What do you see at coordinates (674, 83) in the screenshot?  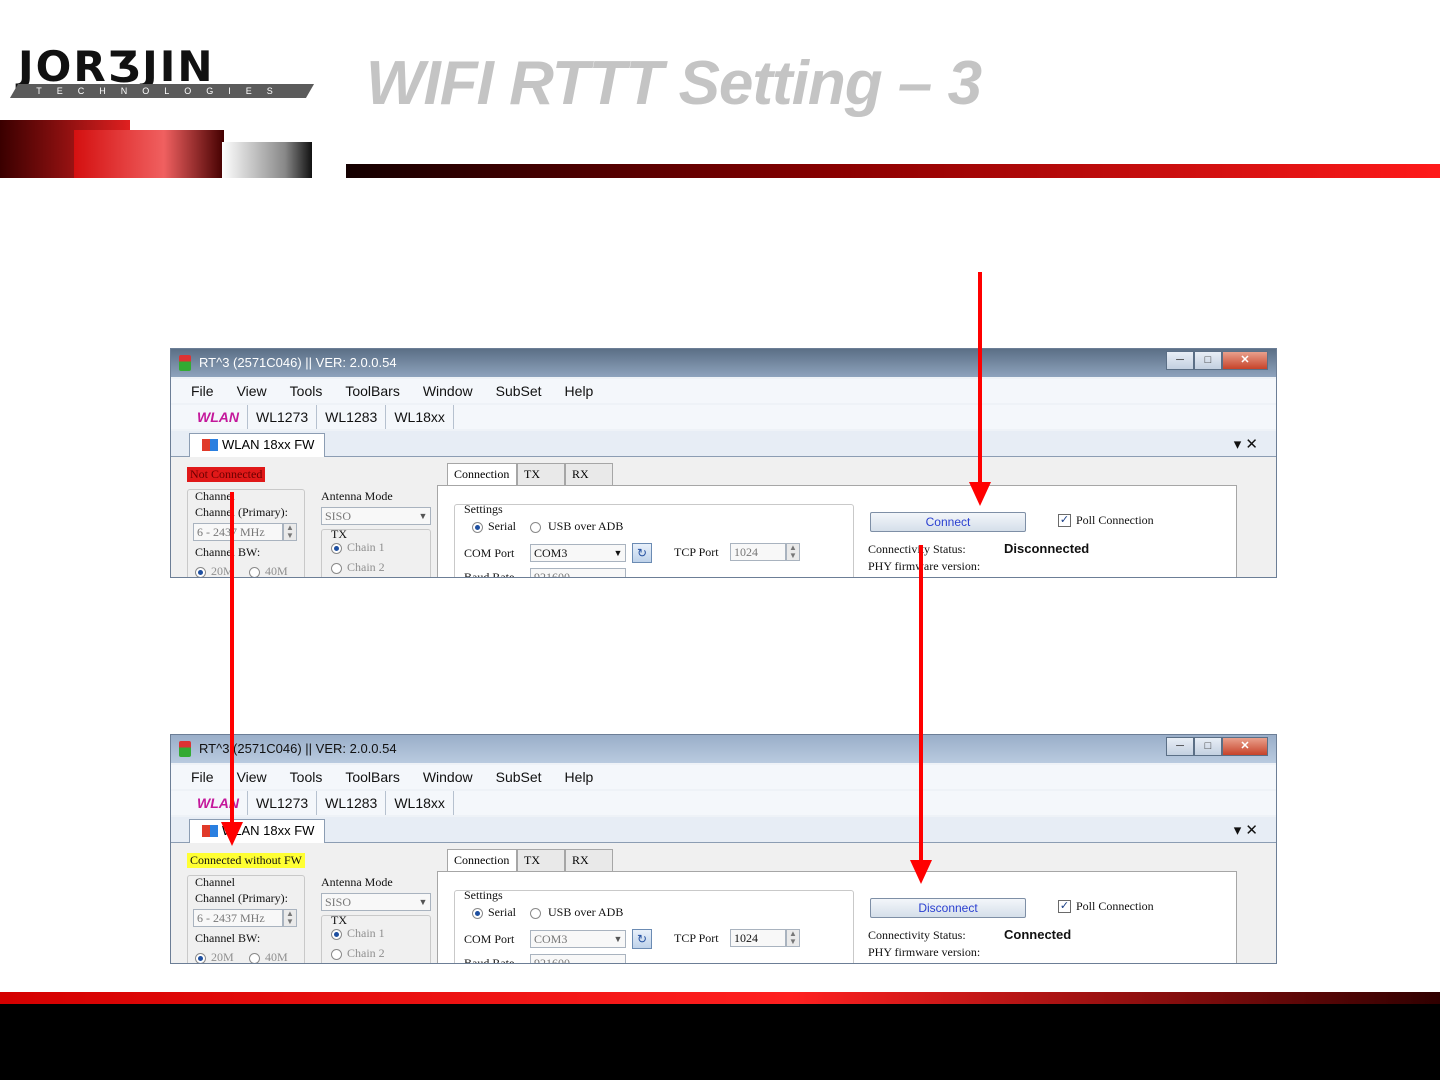 I see `slide-title: WIFI RTTT Setting – 3` at bounding box center [674, 83].